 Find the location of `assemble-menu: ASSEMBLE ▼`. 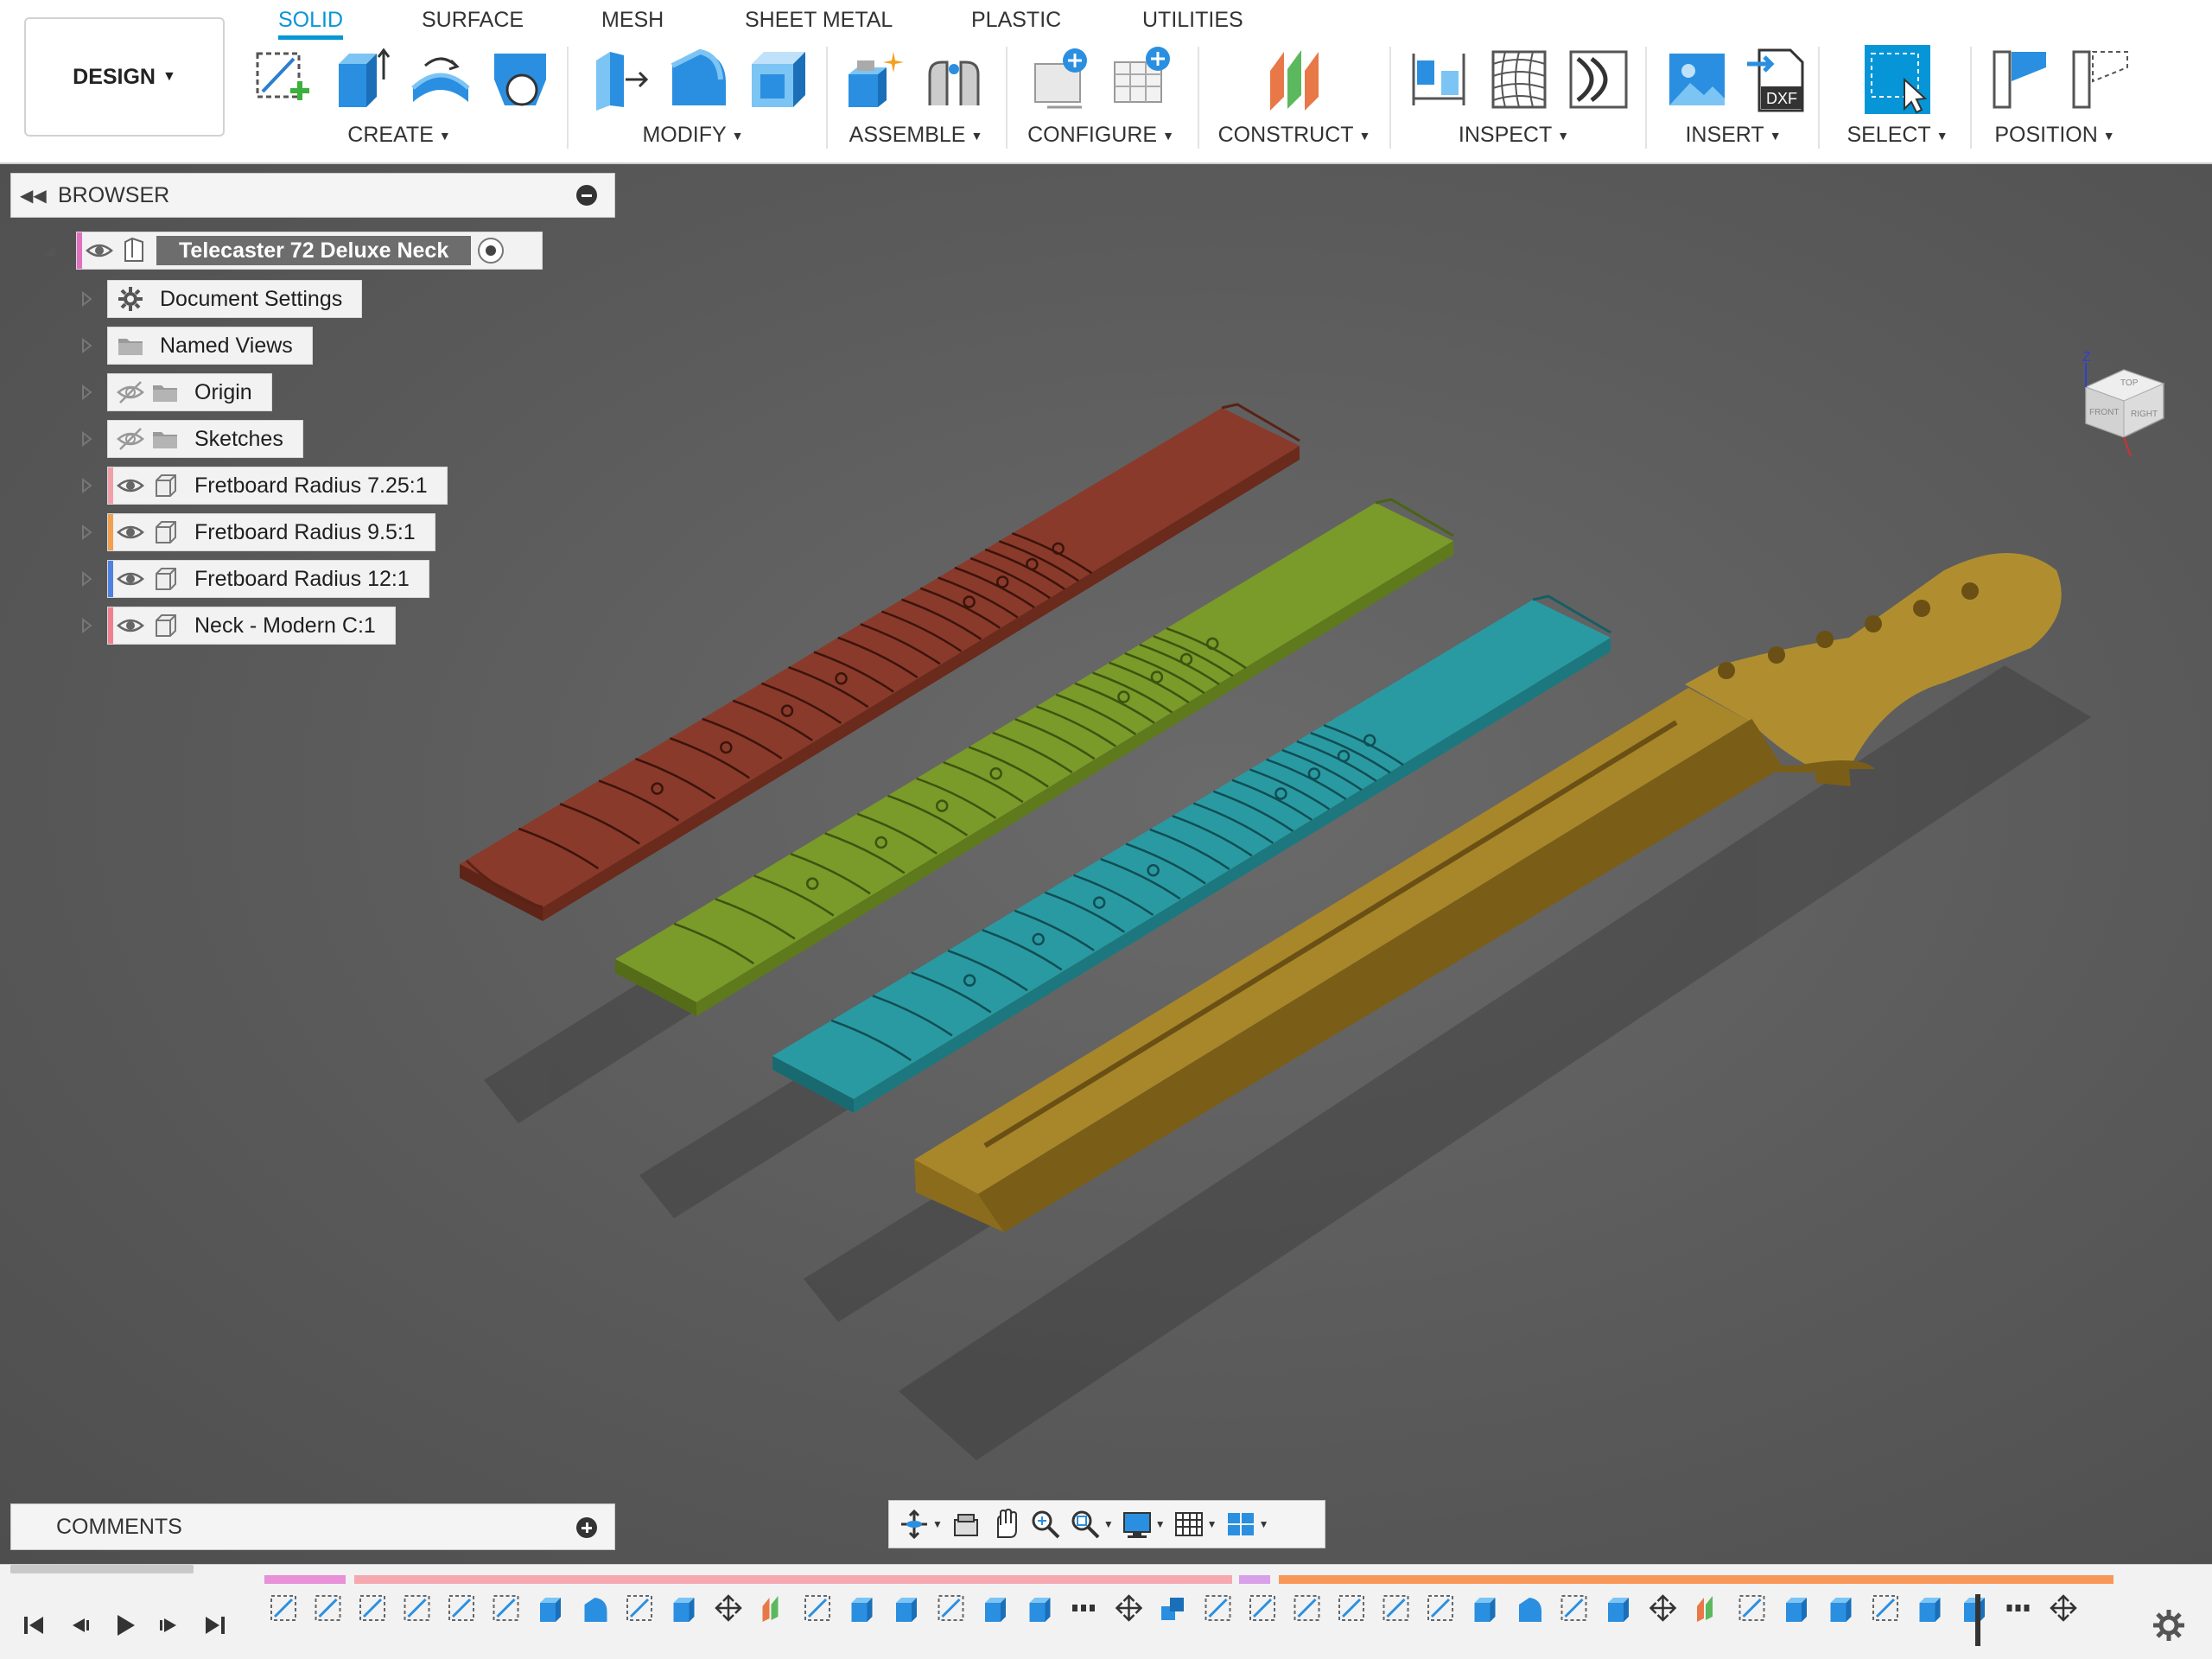

assemble-menu: ASSEMBLE ▼ is located at coordinates (916, 135).